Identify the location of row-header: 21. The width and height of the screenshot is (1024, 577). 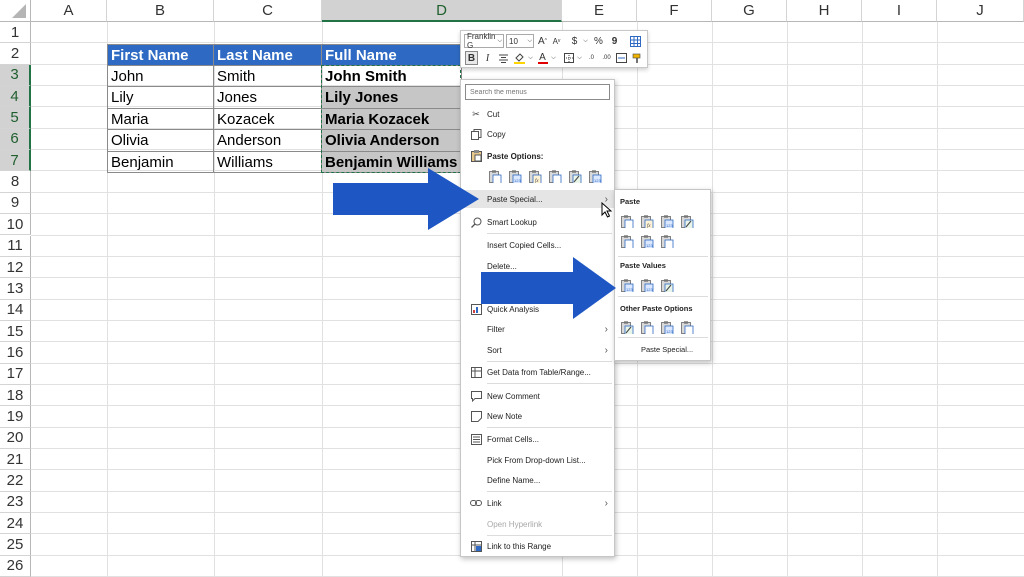
(15, 460).